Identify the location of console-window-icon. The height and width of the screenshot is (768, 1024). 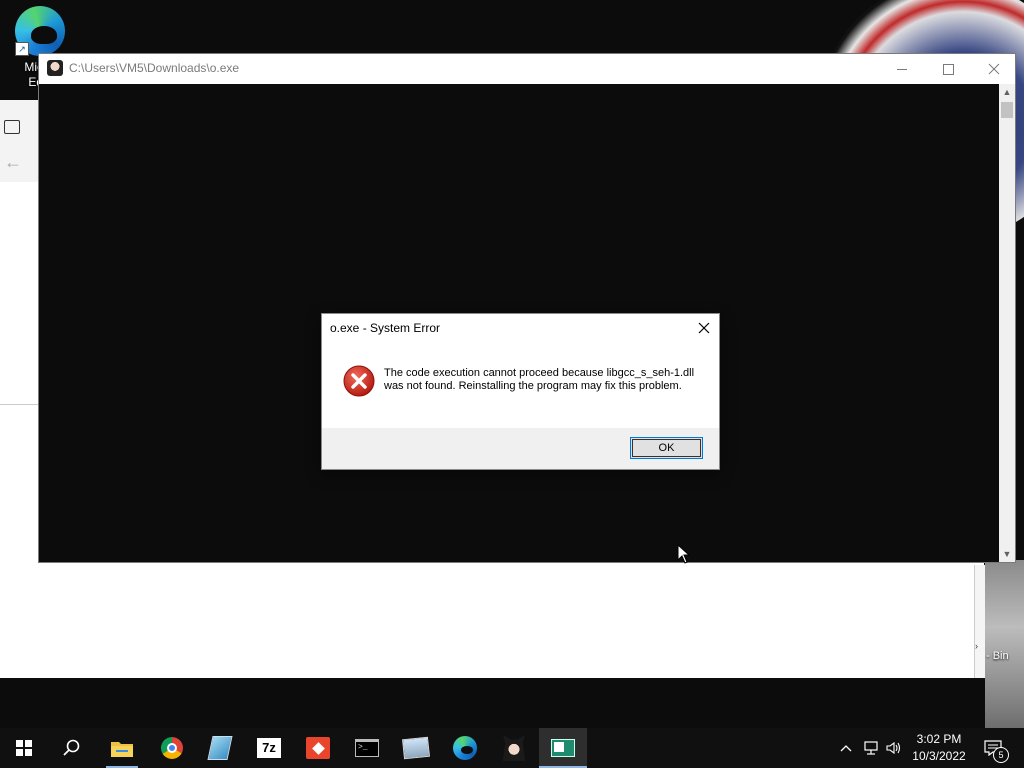
(563, 748).